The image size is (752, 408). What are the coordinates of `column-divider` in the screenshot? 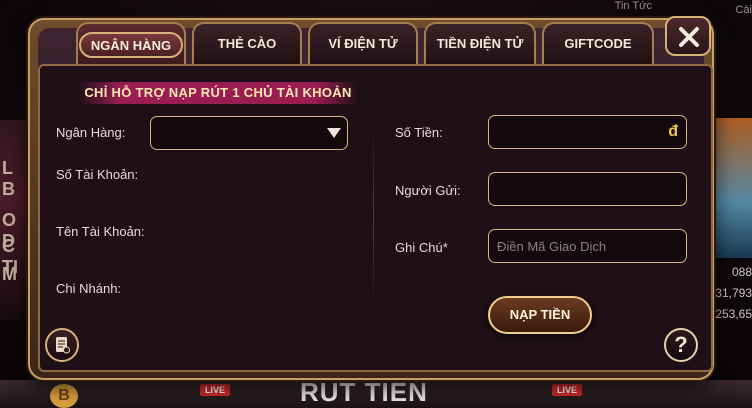 It's located at (373, 216).